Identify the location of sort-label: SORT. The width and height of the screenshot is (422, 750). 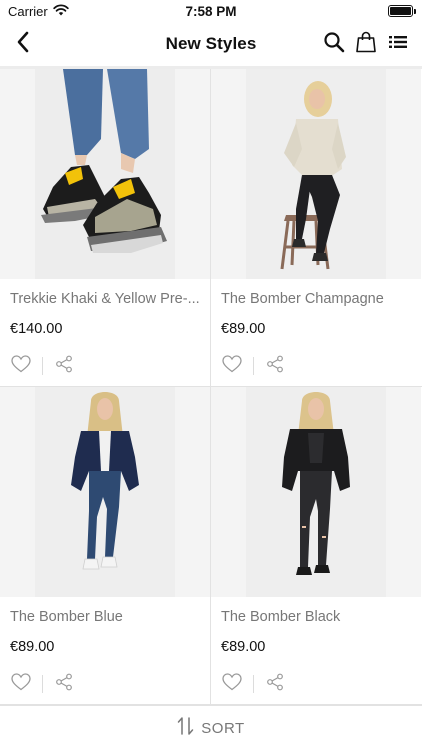
(223, 728).